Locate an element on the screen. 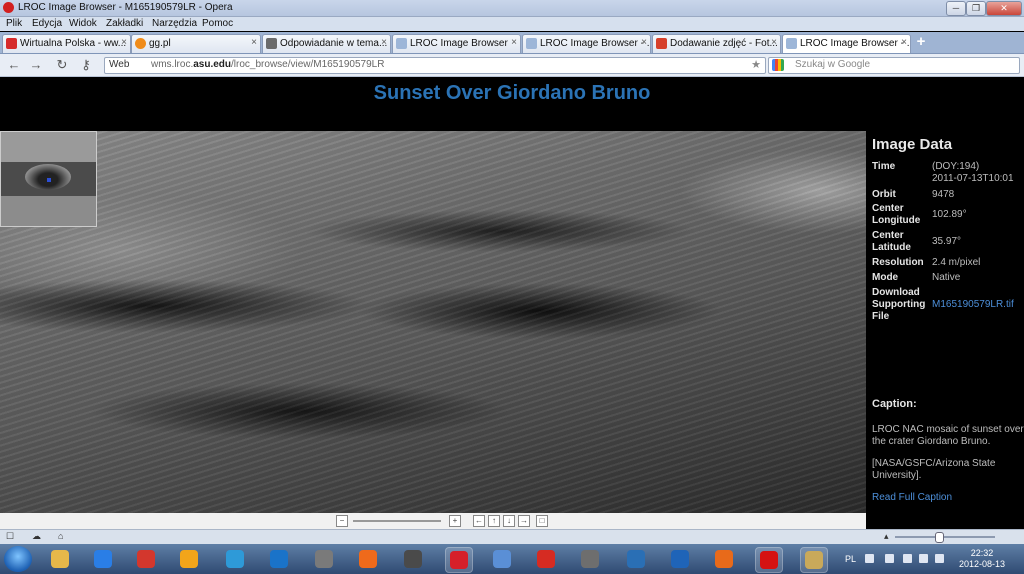 Image resolution: width=1024 pixels, height=574 pixels. system-clock: 22:32 2012-08-13 is located at coordinates (982, 559).